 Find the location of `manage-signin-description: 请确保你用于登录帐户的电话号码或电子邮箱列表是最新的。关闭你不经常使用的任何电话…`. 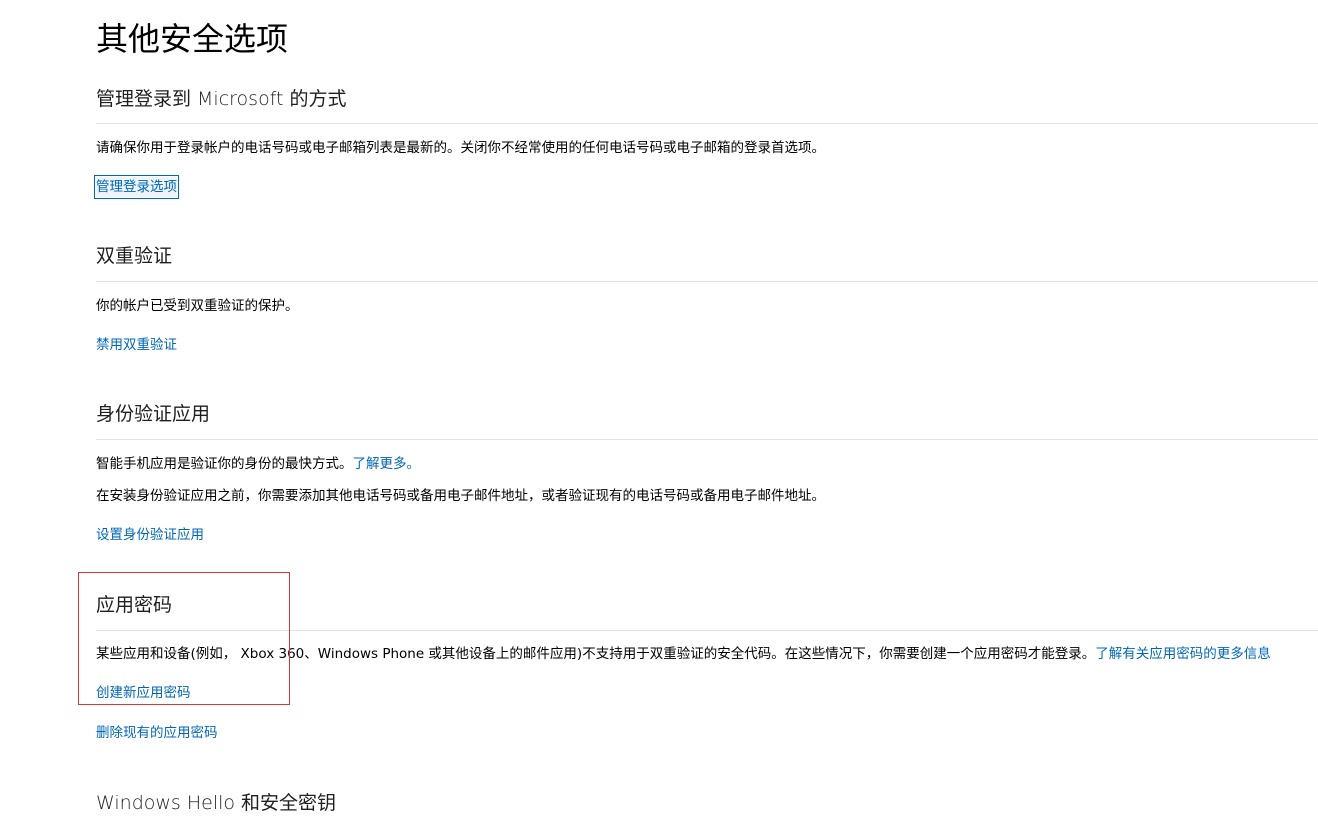

manage-signin-description: 请确保你用于登录帐户的电话号码或电子邮箱列表是最新的。关闭你不经常使用的任何电话… is located at coordinates (460, 148).